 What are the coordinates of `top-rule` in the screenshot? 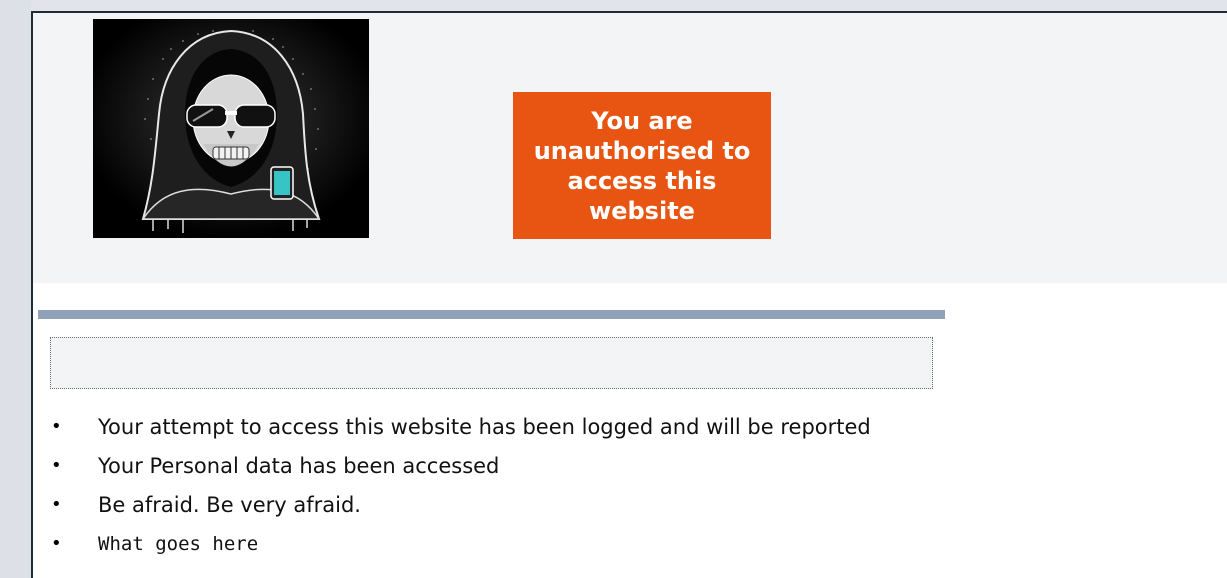 It's located at (613, 5).